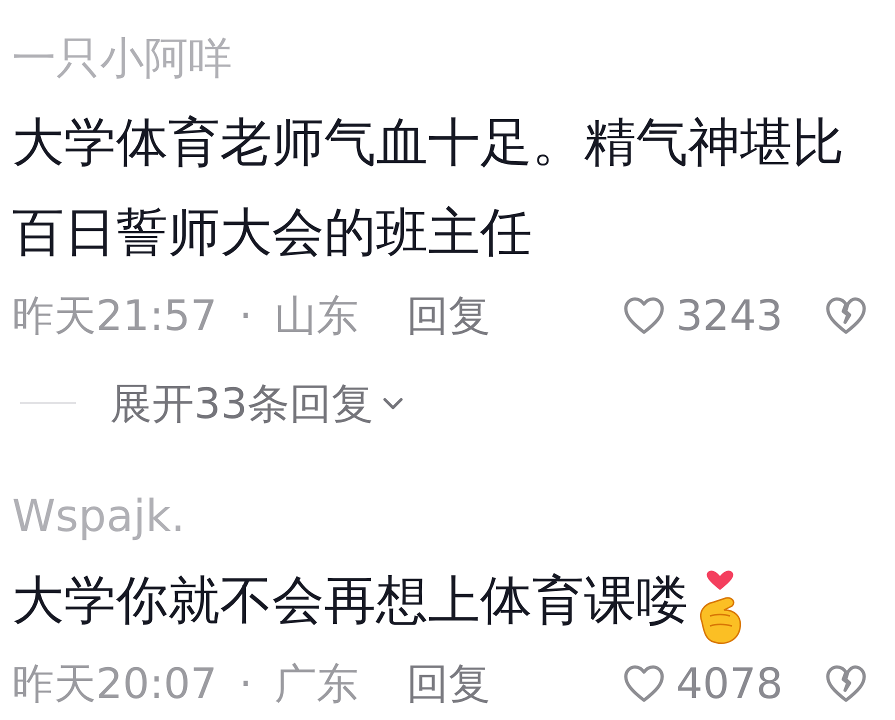 This screenshot has height=720, width=895. I want to click on comment-location: 广东, so click(316, 684).